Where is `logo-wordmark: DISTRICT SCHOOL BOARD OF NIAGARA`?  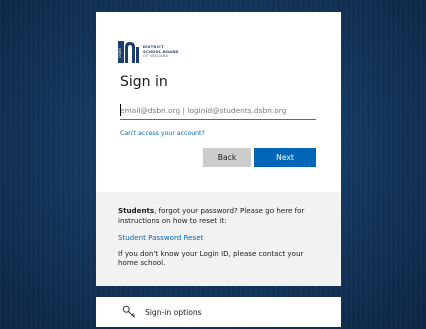 logo-wordmark: DISTRICT SCHOOL BOARD OF NIAGARA is located at coordinates (161, 51).